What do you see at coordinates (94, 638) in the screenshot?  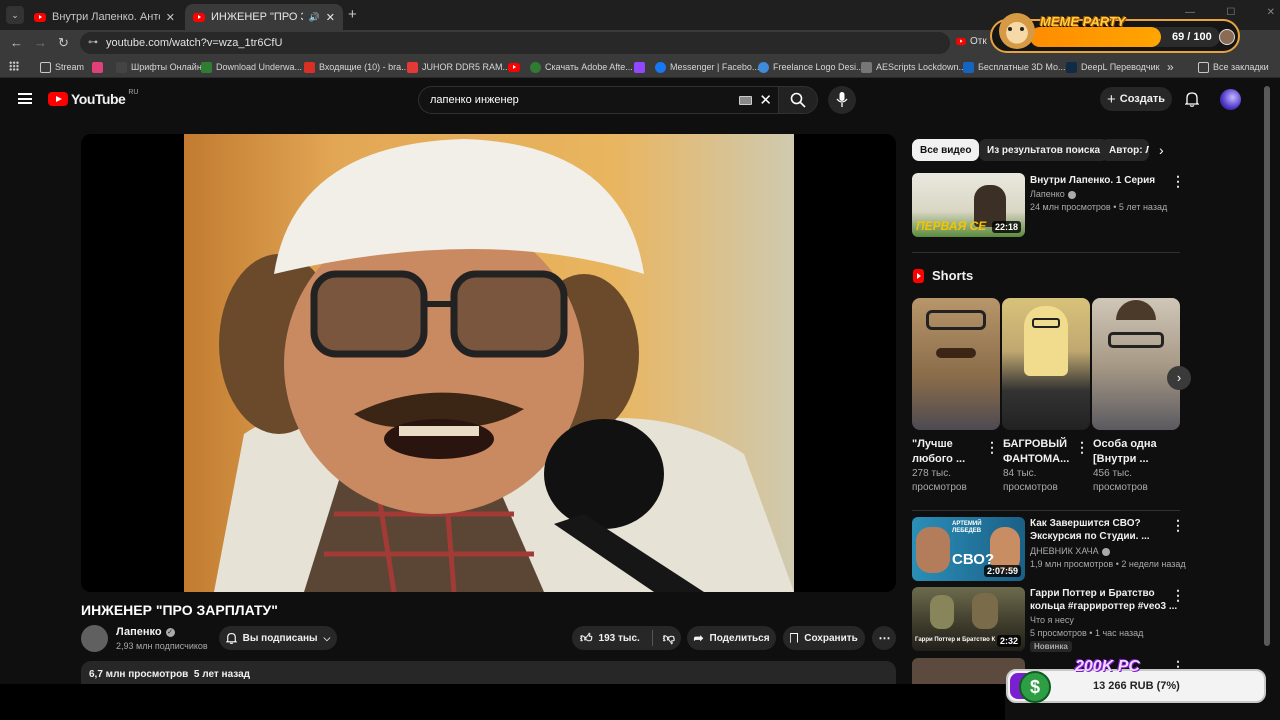 I see `channel-avatar` at bounding box center [94, 638].